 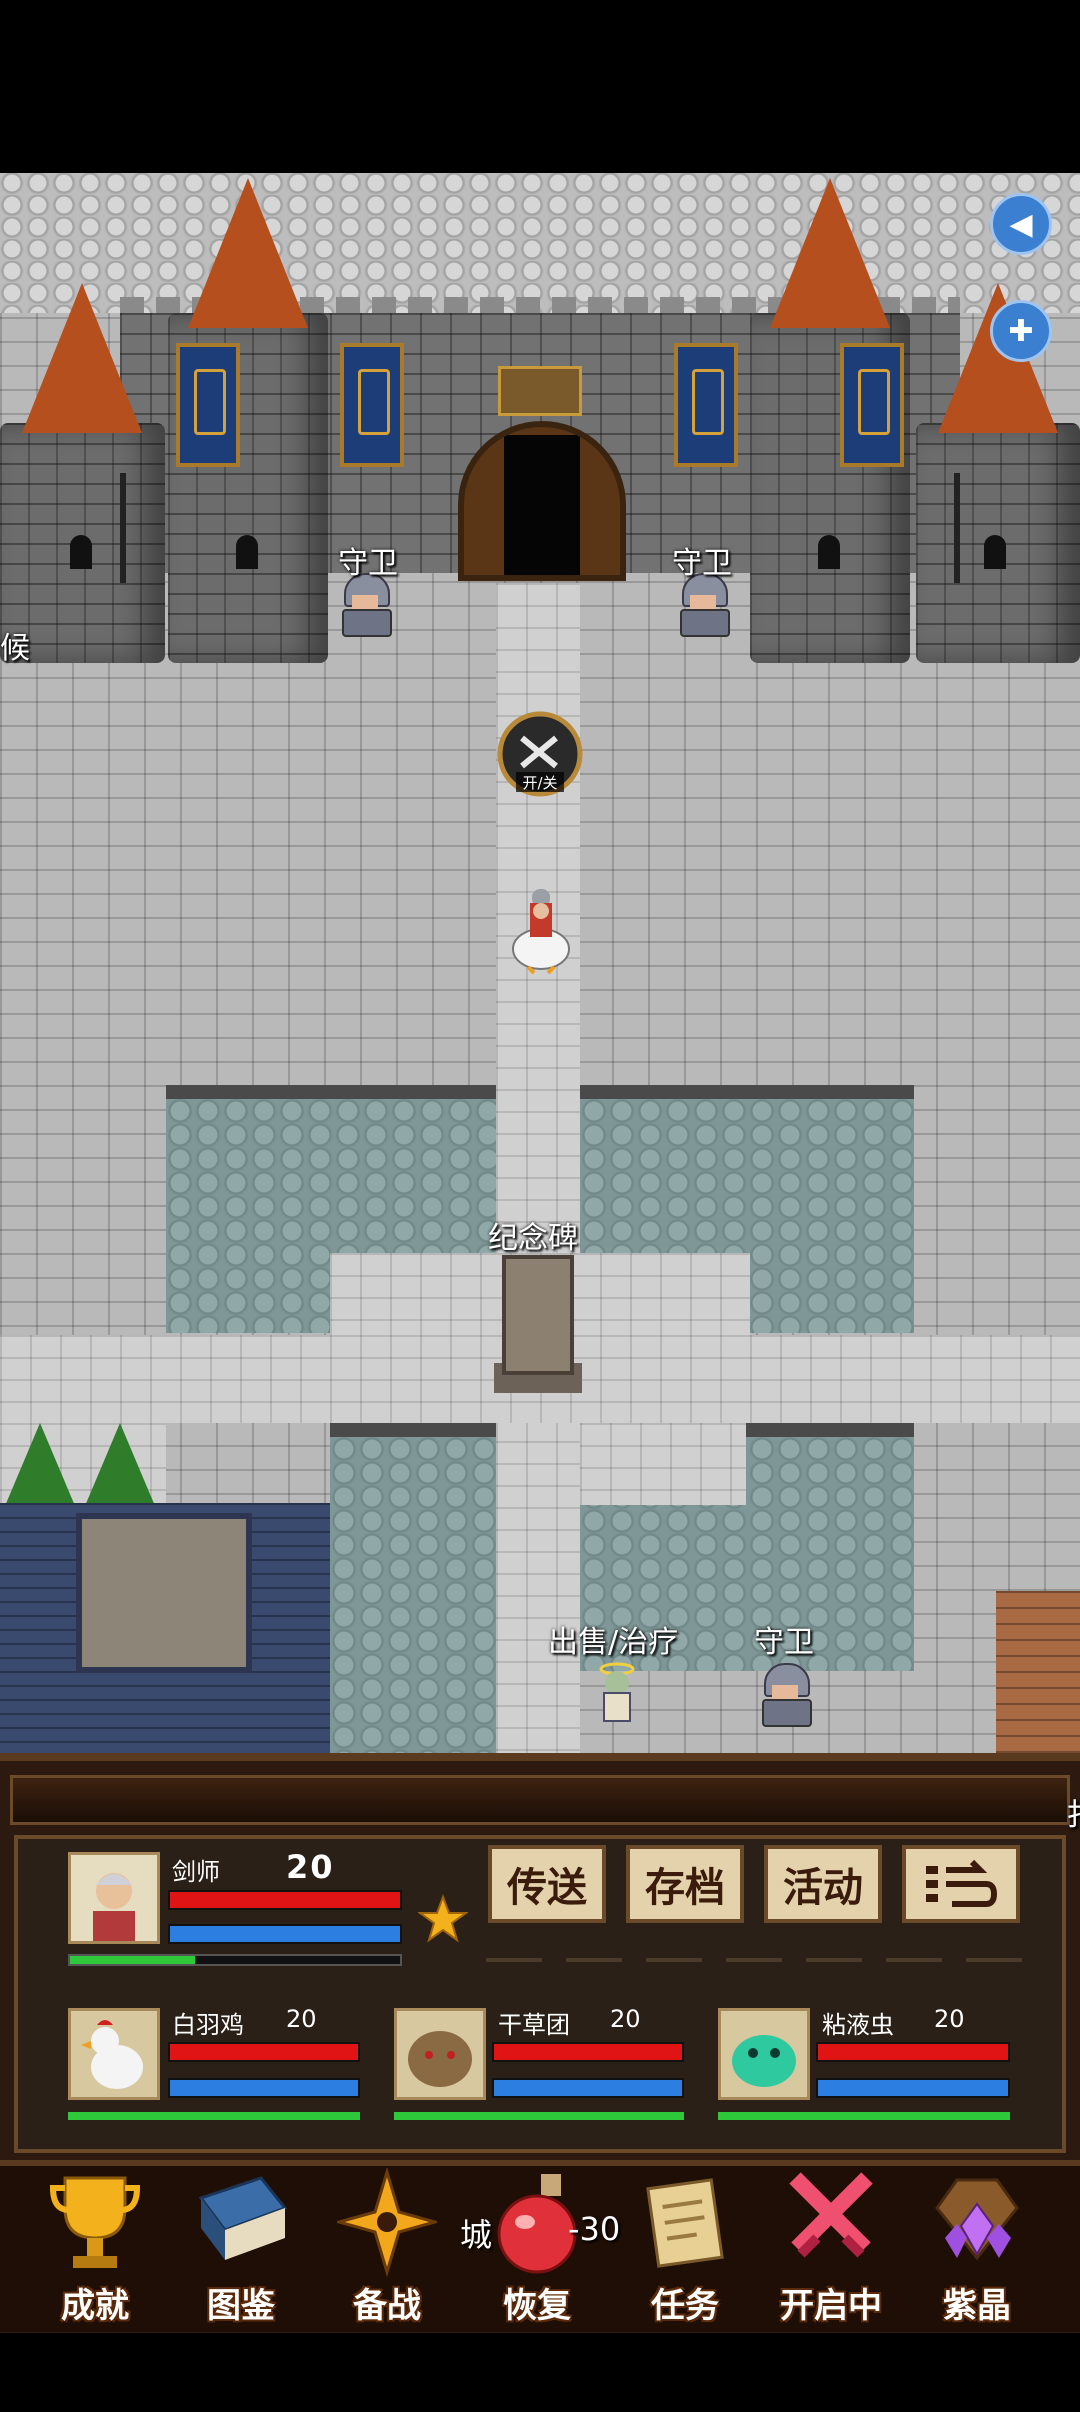 What do you see at coordinates (540, 391) in the screenshot?
I see `gate-emblem` at bounding box center [540, 391].